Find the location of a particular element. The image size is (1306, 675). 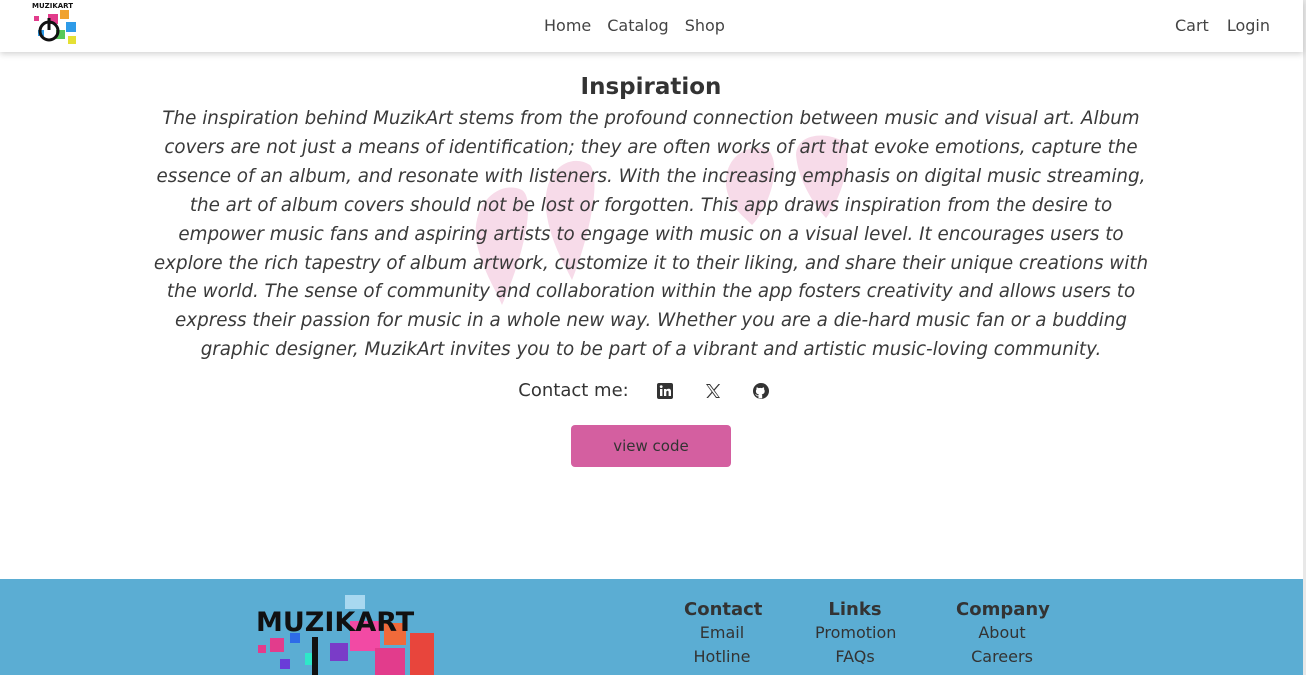

contact-label: Contact me: is located at coordinates (573, 390).